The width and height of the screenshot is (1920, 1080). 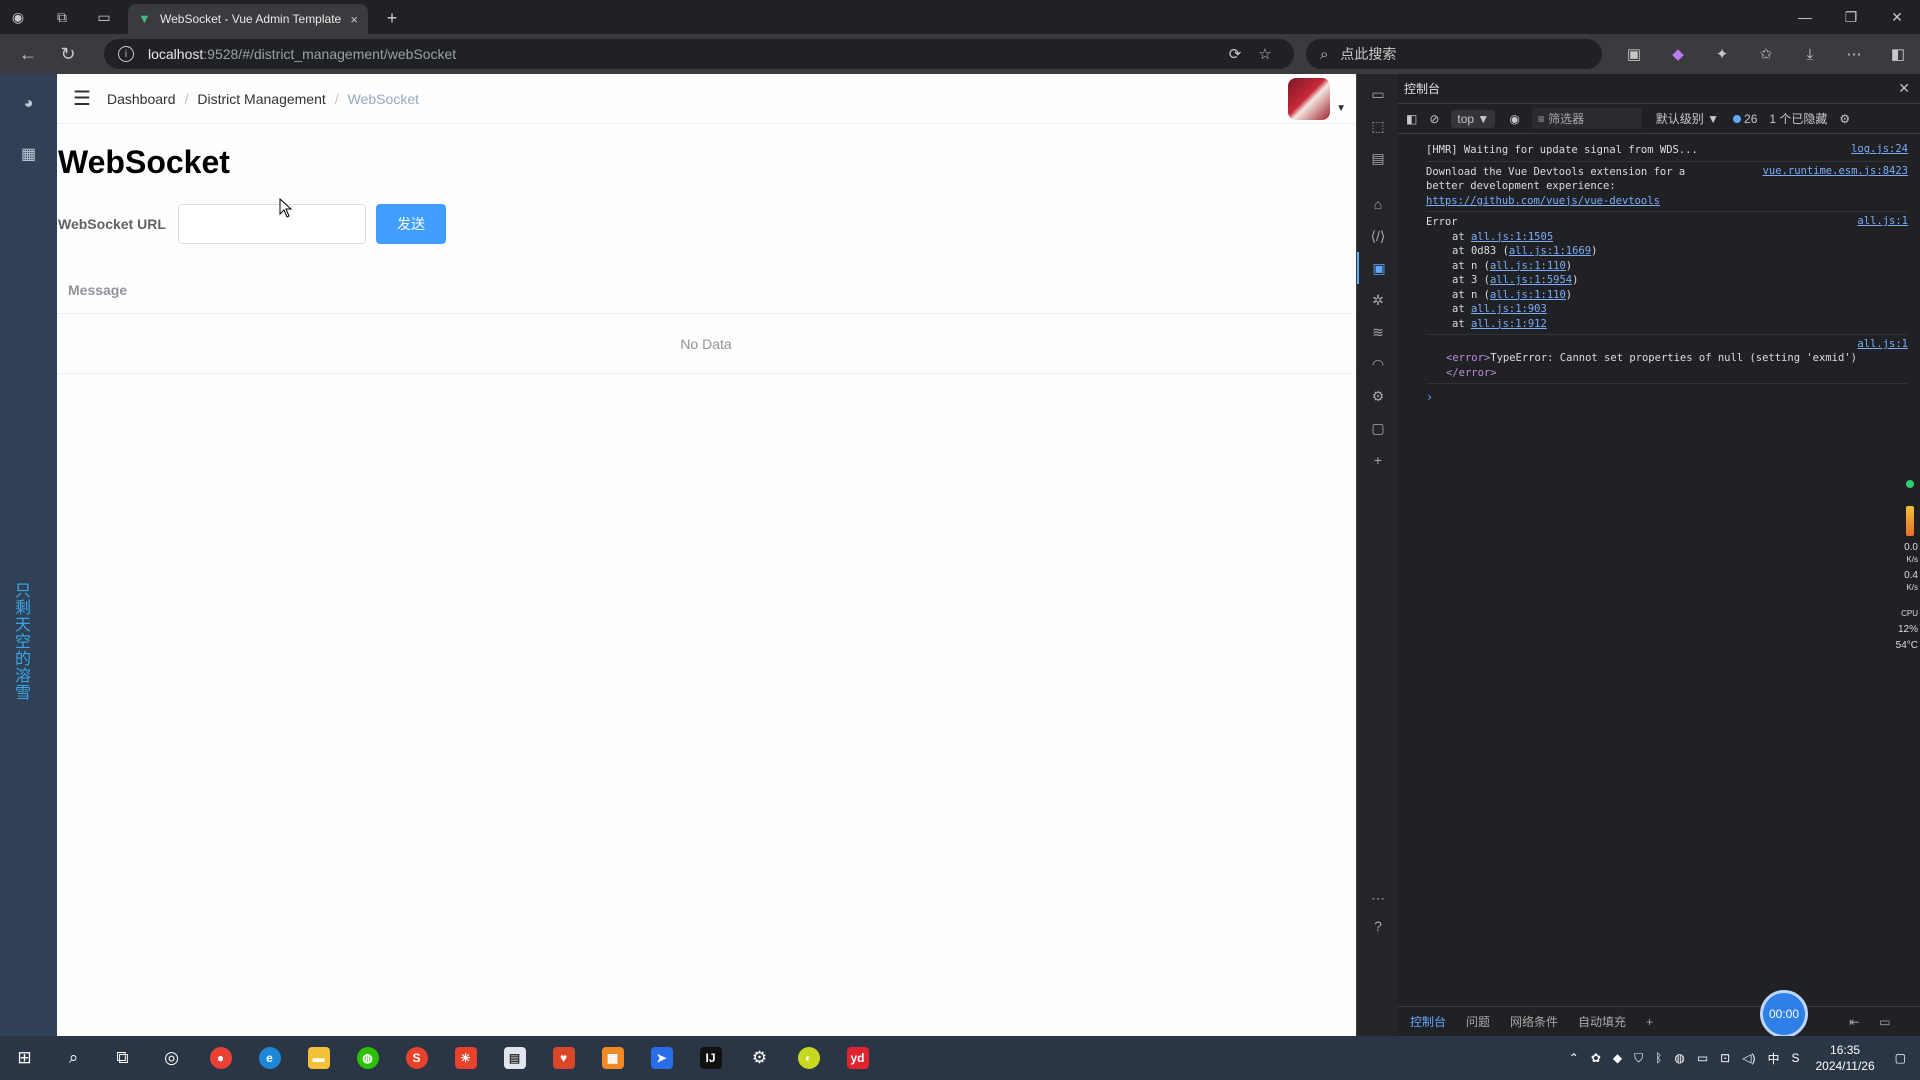 What do you see at coordinates (1784, 1014) in the screenshot?
I see `recording-timer: 00:00` at bounding box center [1784, 1014].